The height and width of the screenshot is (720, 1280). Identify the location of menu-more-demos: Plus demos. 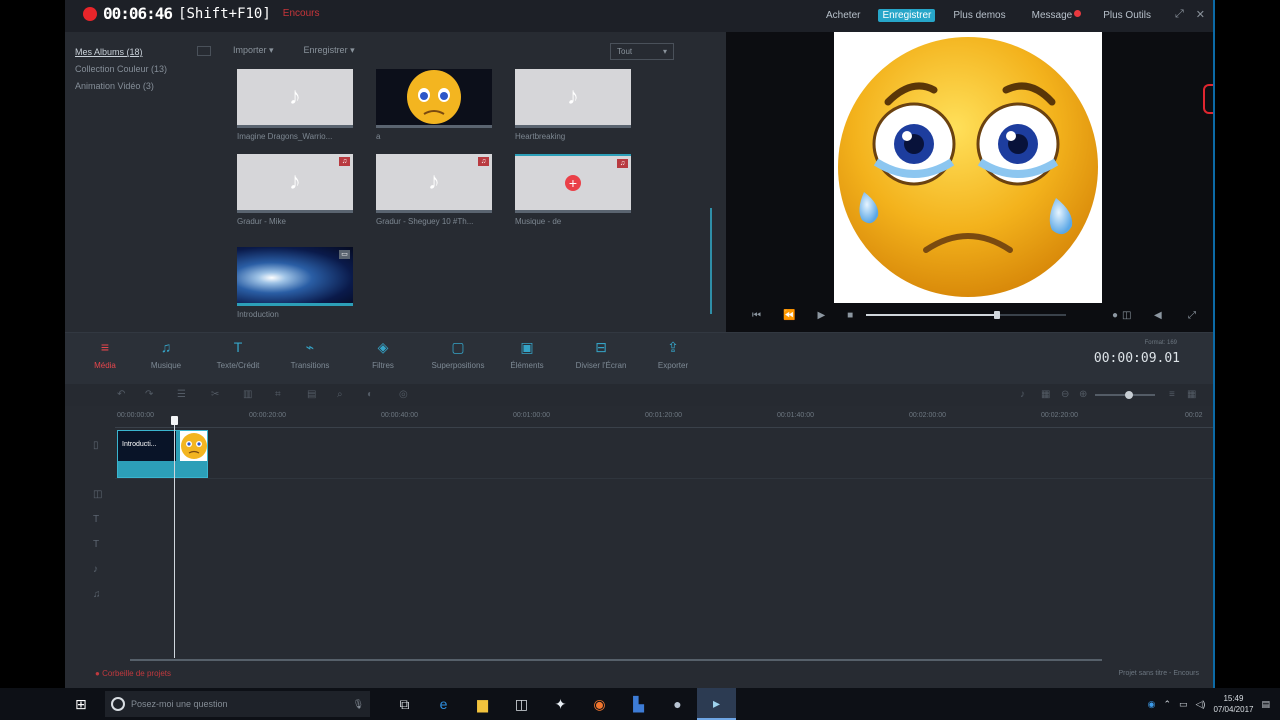
(979, 15).